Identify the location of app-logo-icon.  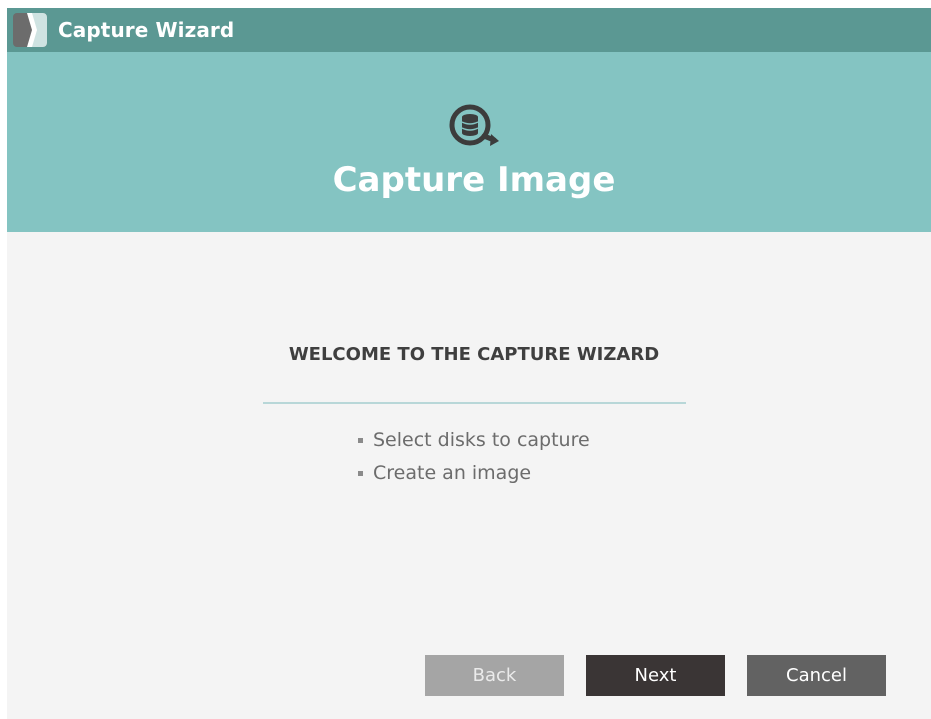
(30, 30).